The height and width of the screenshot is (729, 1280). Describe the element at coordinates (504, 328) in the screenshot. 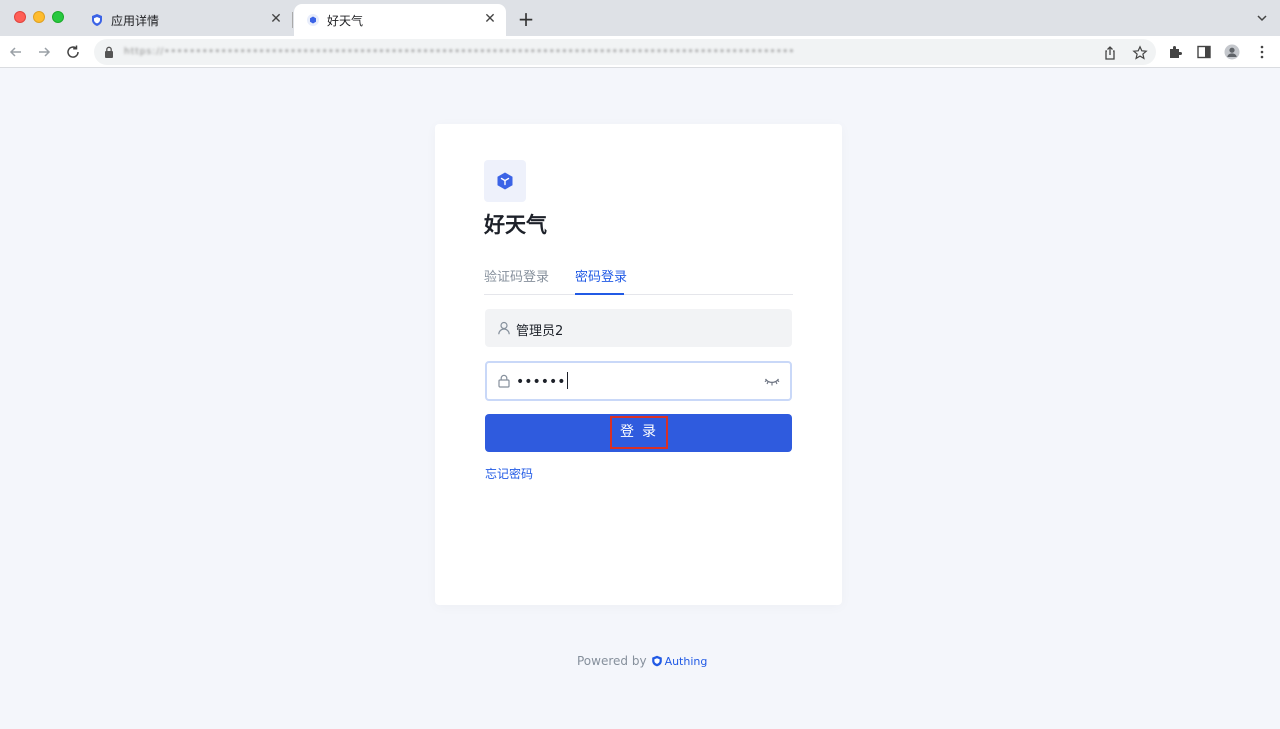

I see `user-icon` at that location.